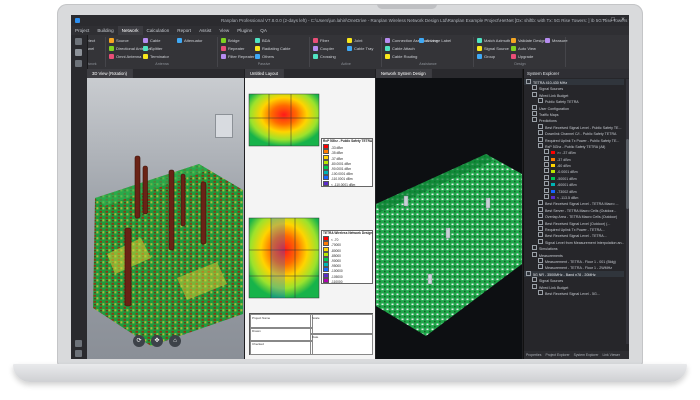 This screenshot has width=700, height=400. What do you see at coordinates (449, 218) in the screenshot?
I see `network-design-view` at bounding box center [449, 218].